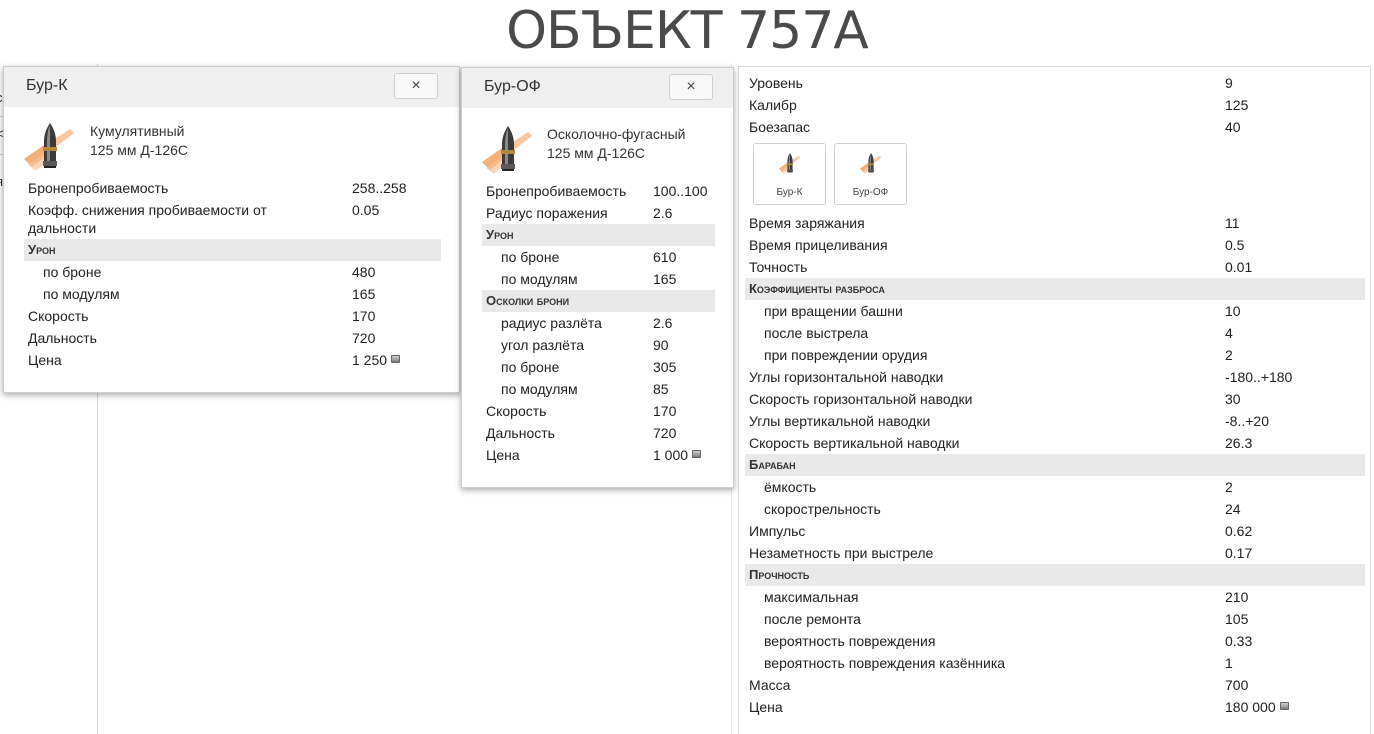 The height and width of the screenshot is (734, 1374). Describe the element at coordinates (379, 188) in the screenshot. I see `stat-value: 258..258` at that location.